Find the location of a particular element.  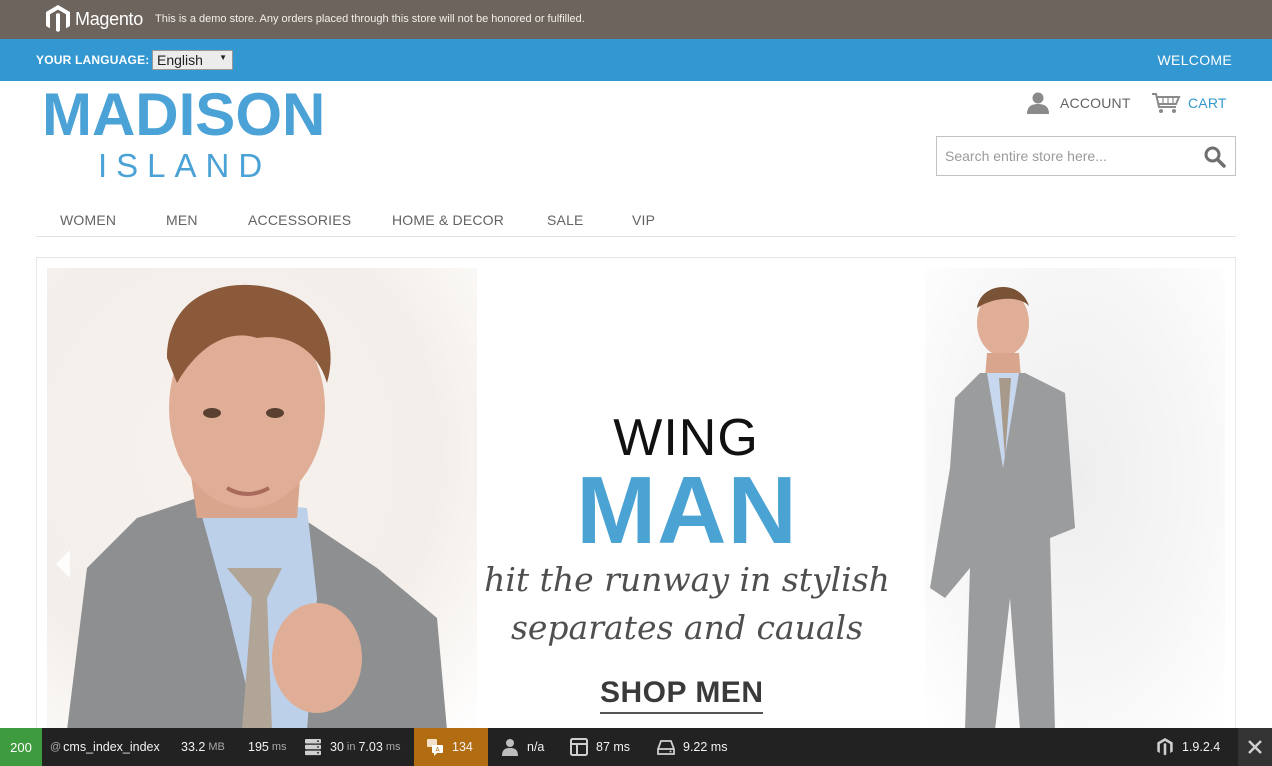

debug-translations-panel: A 134 is located at coordinates (451, 747).